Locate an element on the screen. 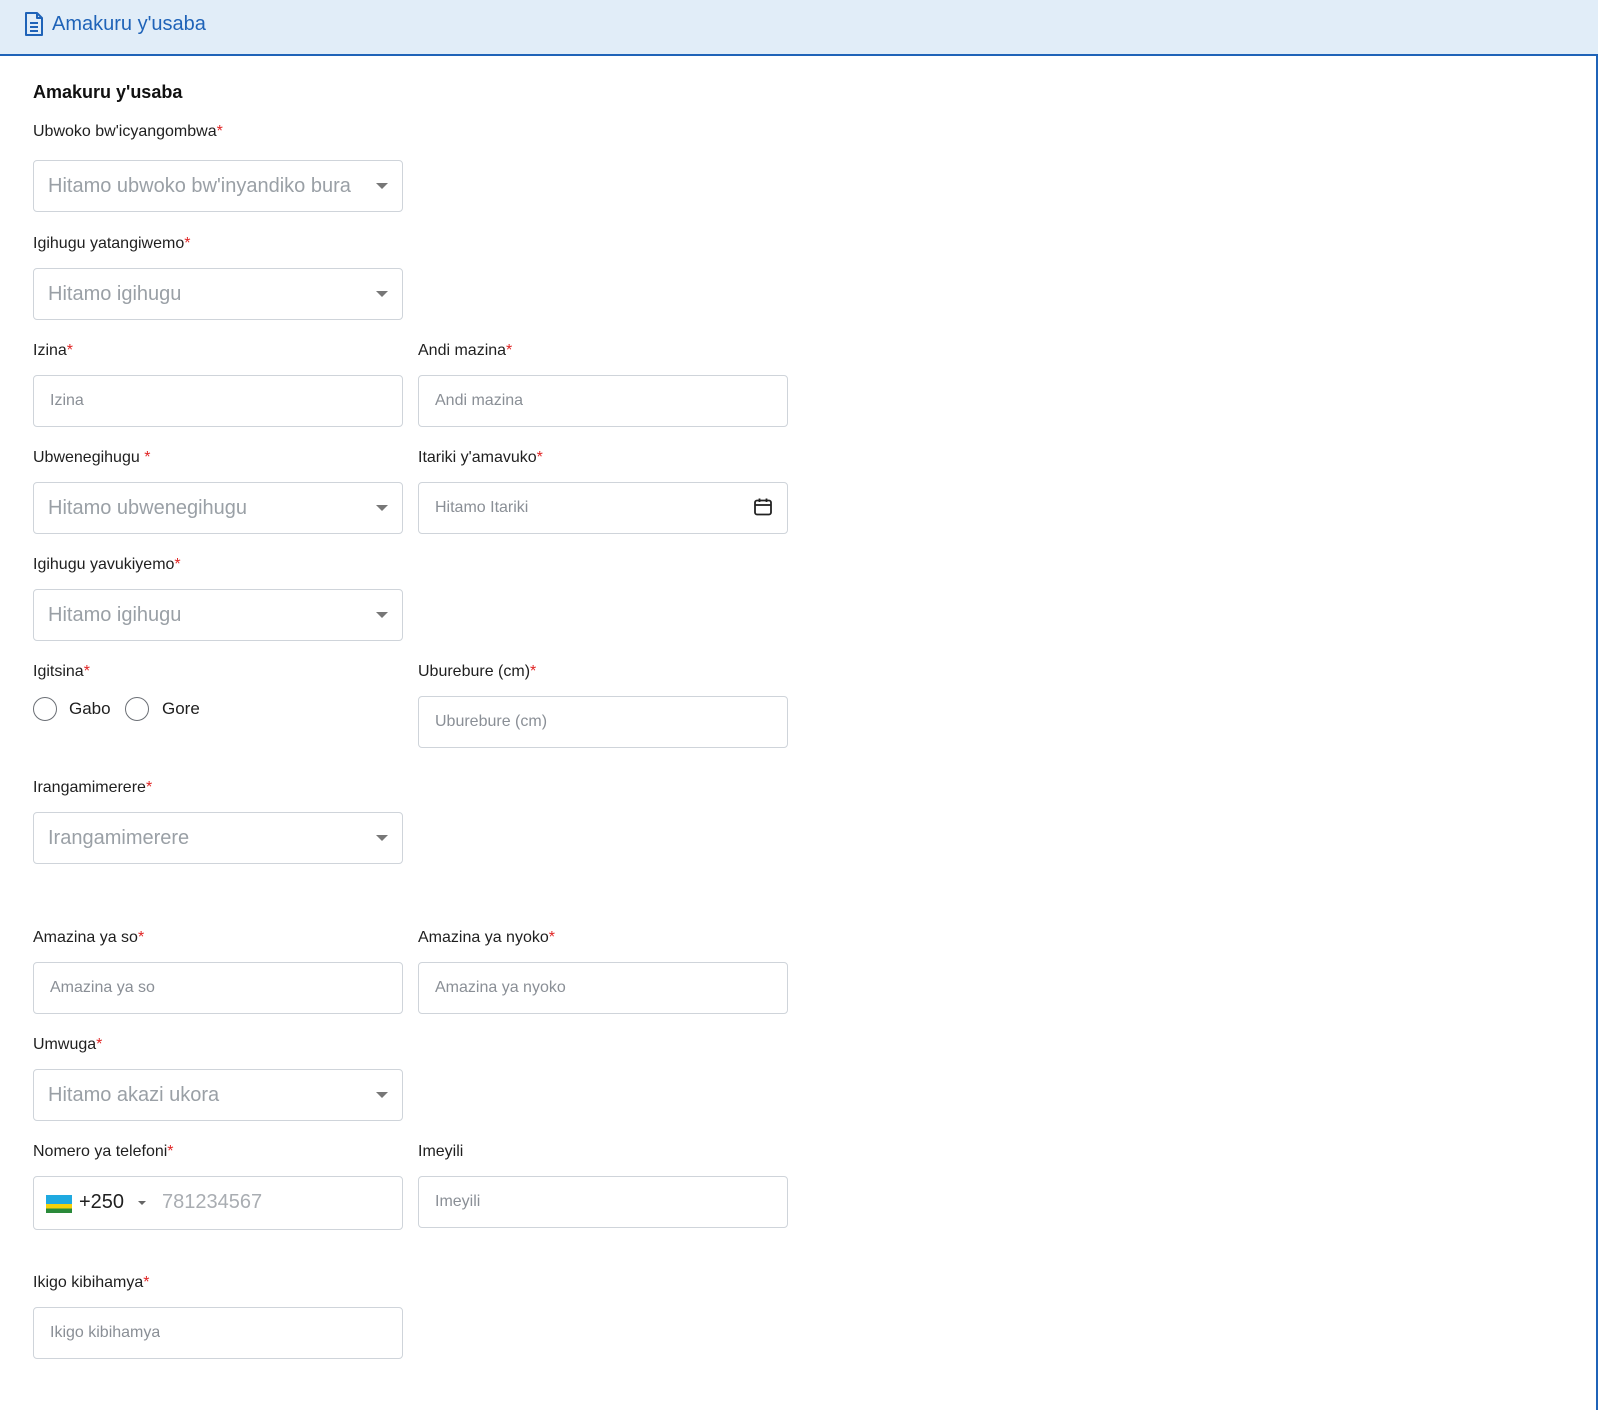  mother-name-input: Amazina ya nyoko is located at coordinates (603, 988).